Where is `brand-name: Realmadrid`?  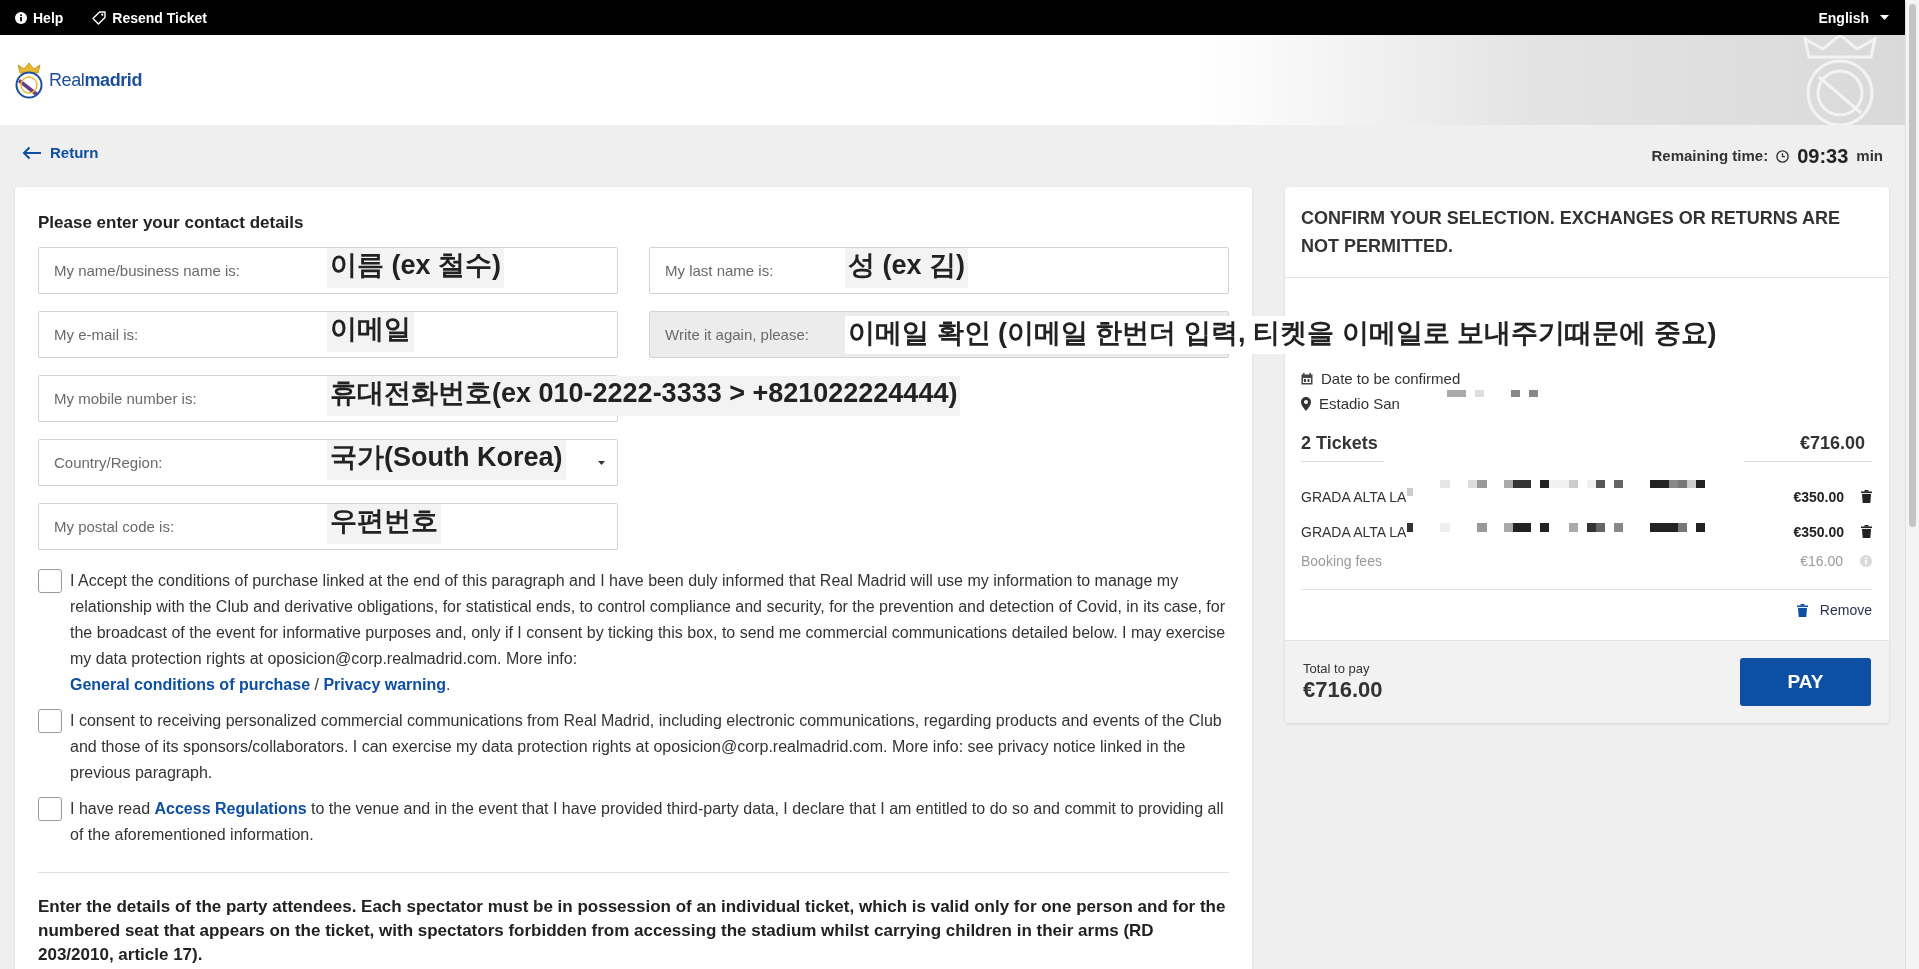
brand-name: Realmadrid is located at coordinates (96, 80).